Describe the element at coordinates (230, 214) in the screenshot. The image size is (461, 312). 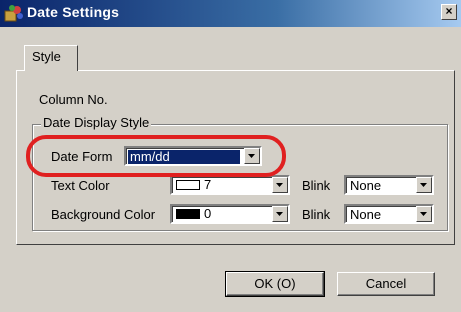
I see `background-color-select: 0` at that location.